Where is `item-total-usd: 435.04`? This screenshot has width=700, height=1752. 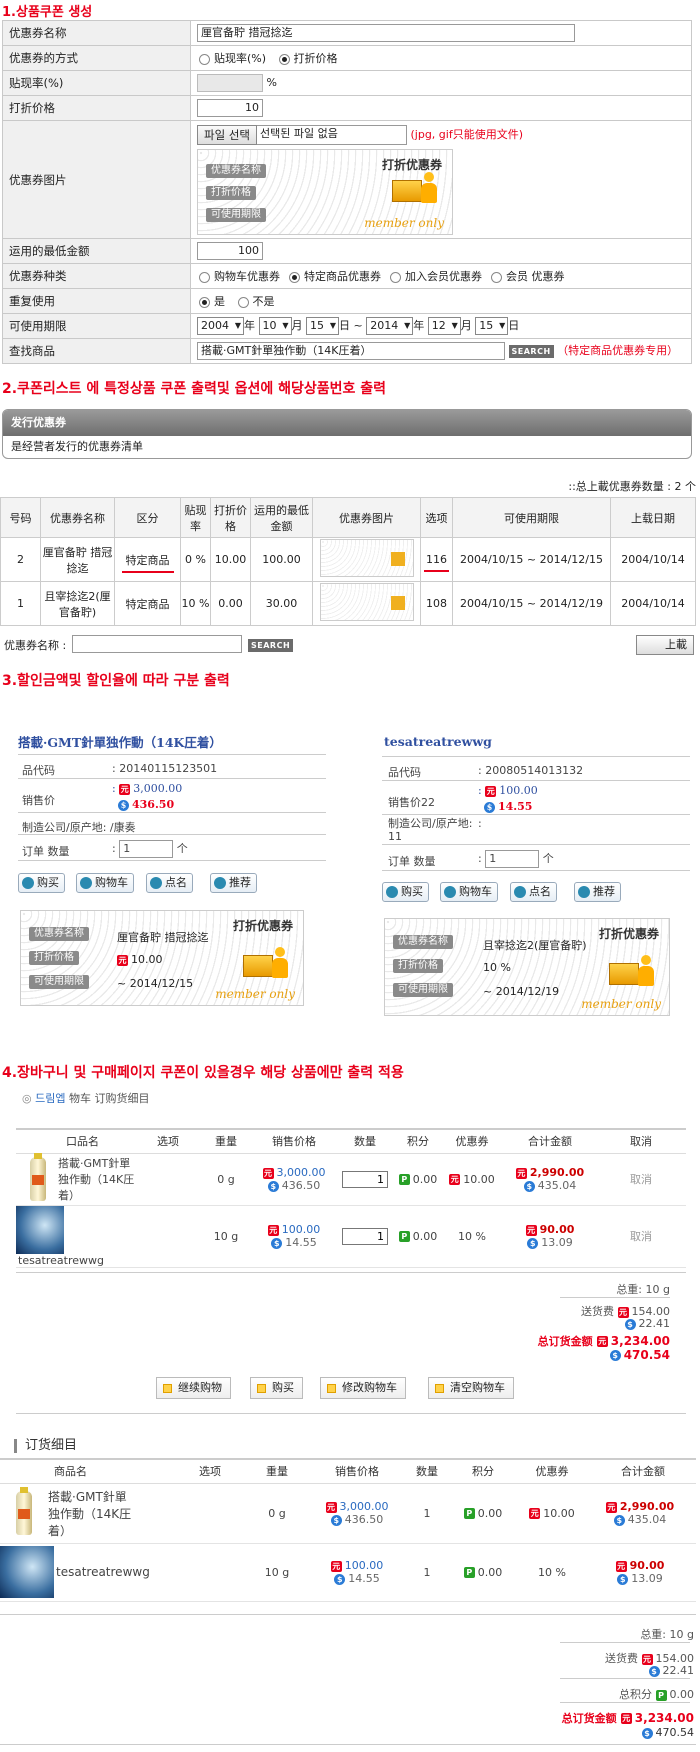 item-total-usd: 435.04 is located at coordinates (557, 1185).